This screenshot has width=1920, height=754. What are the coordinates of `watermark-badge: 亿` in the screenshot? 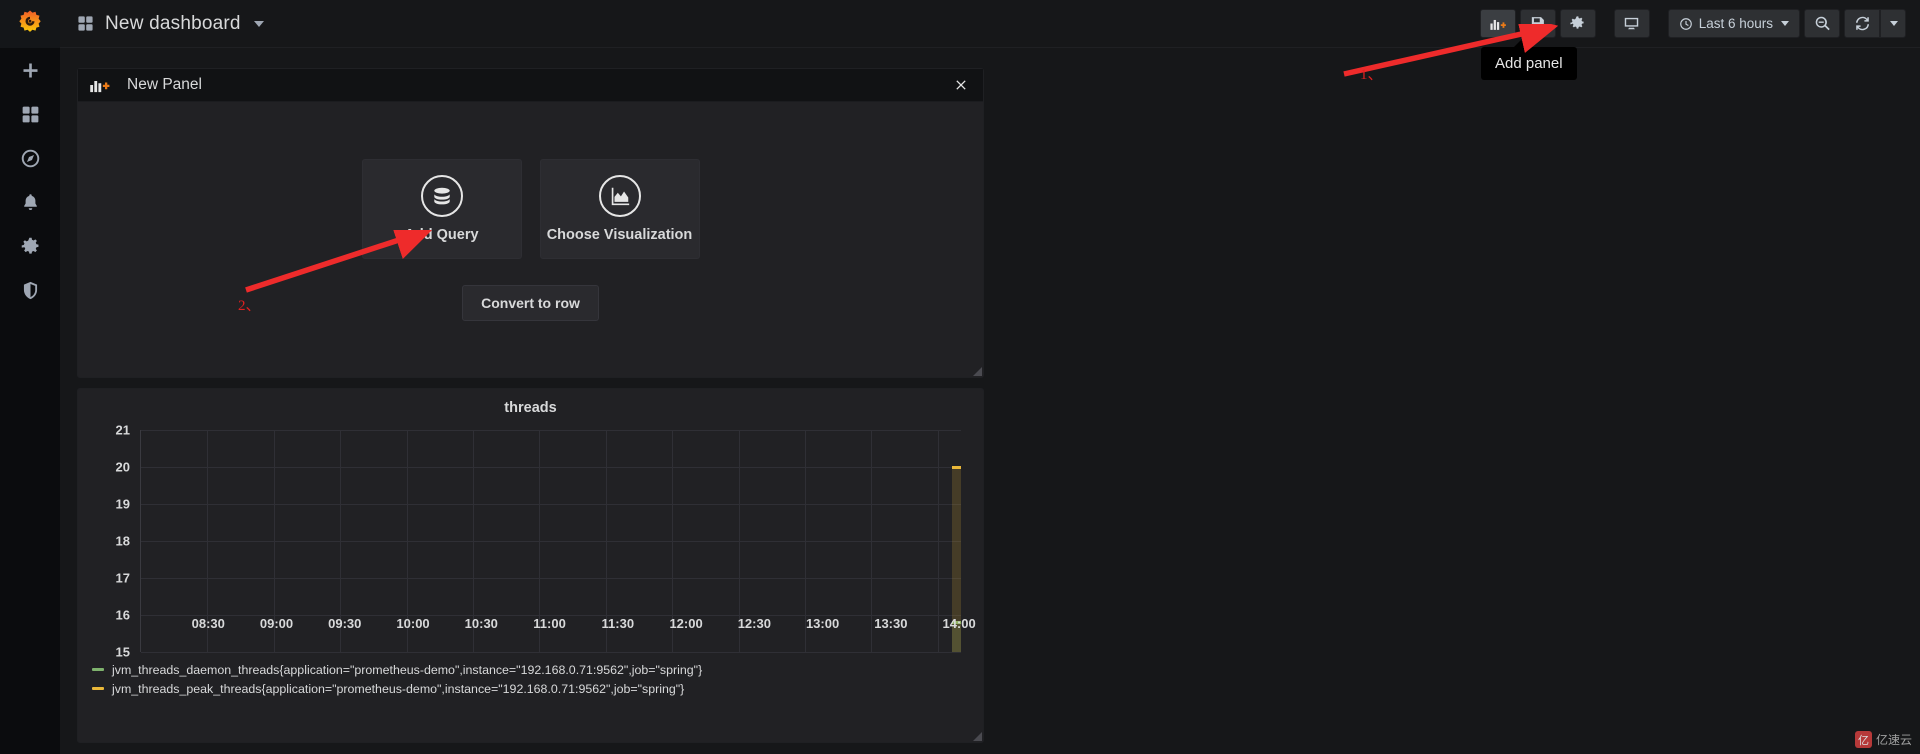 It's located at (1863, 739).